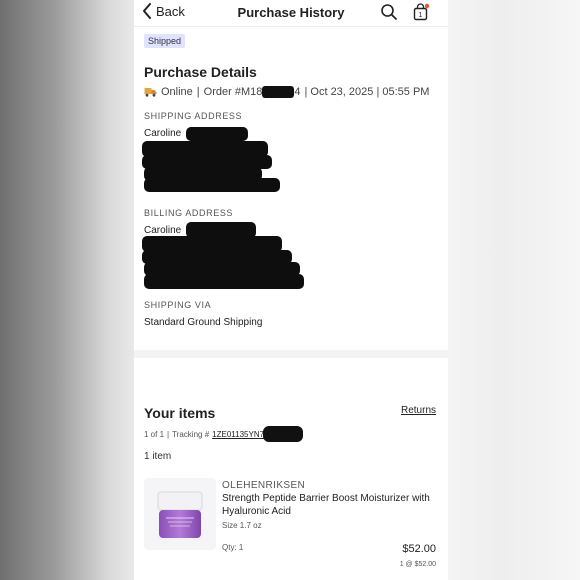  Describe the element at coordinates (418, 410) in the screenshot. I see `returns-link: Returns` at that location.